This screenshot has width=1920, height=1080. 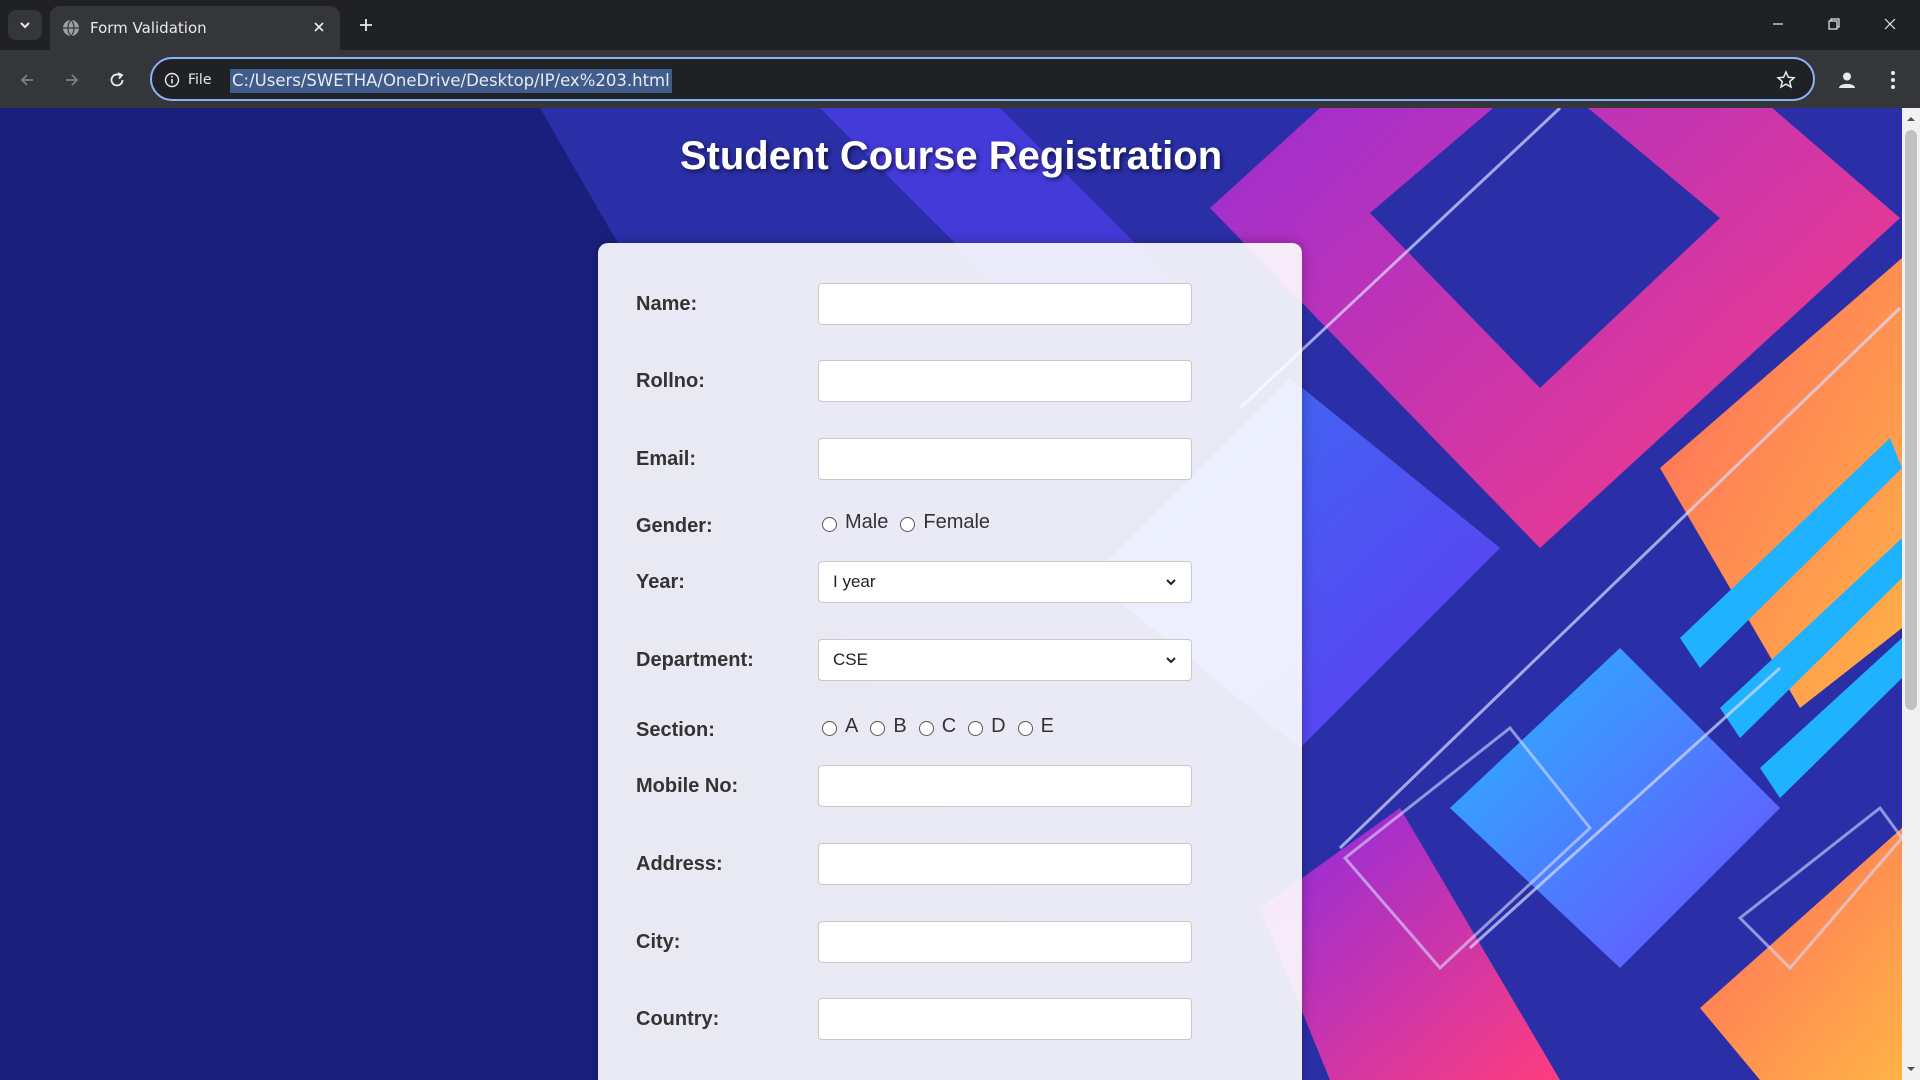 I want to click on name-label: Name:, so click(x=667, y=304).